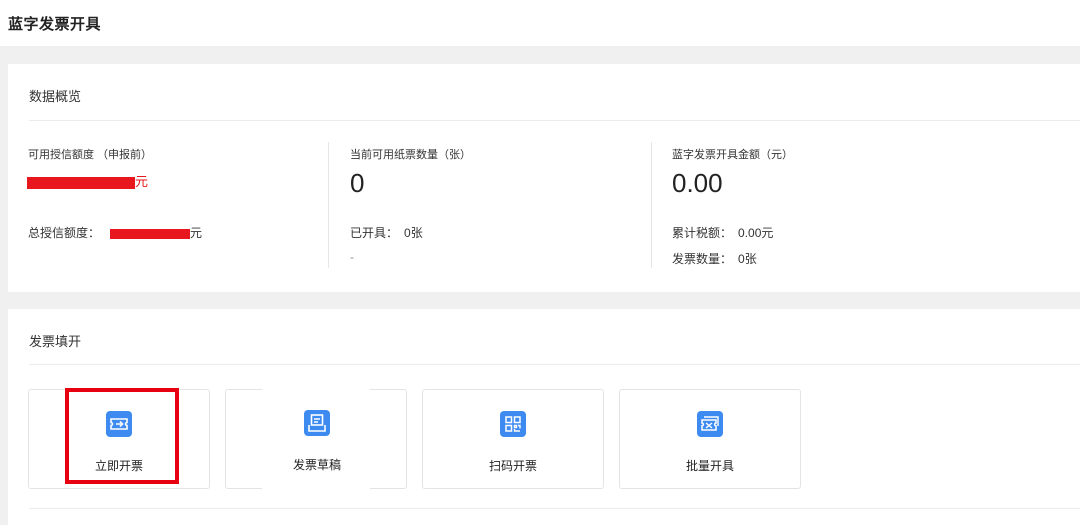  I want to click on credit-value: 元, so click(87, 180).